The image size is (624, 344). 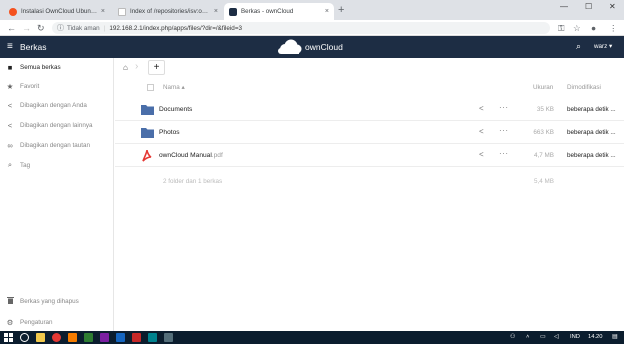 I want to click on notification-icon: ▤, so click(x=614, y=337).